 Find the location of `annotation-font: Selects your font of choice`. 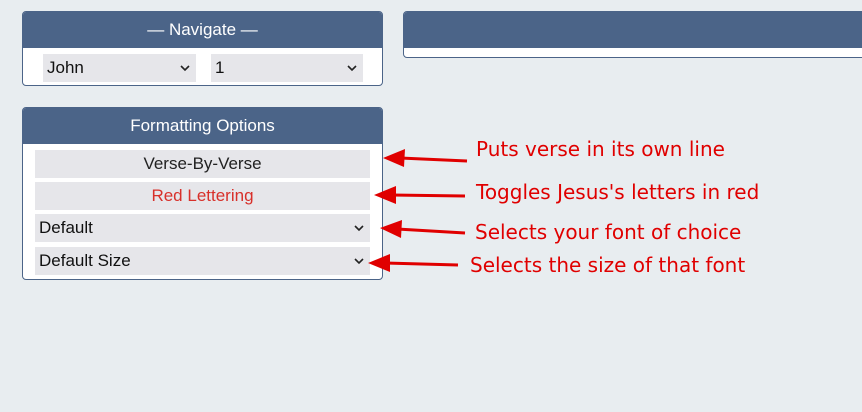

annotation-font: Selects your font of choice is located at coordinates (608, 232).